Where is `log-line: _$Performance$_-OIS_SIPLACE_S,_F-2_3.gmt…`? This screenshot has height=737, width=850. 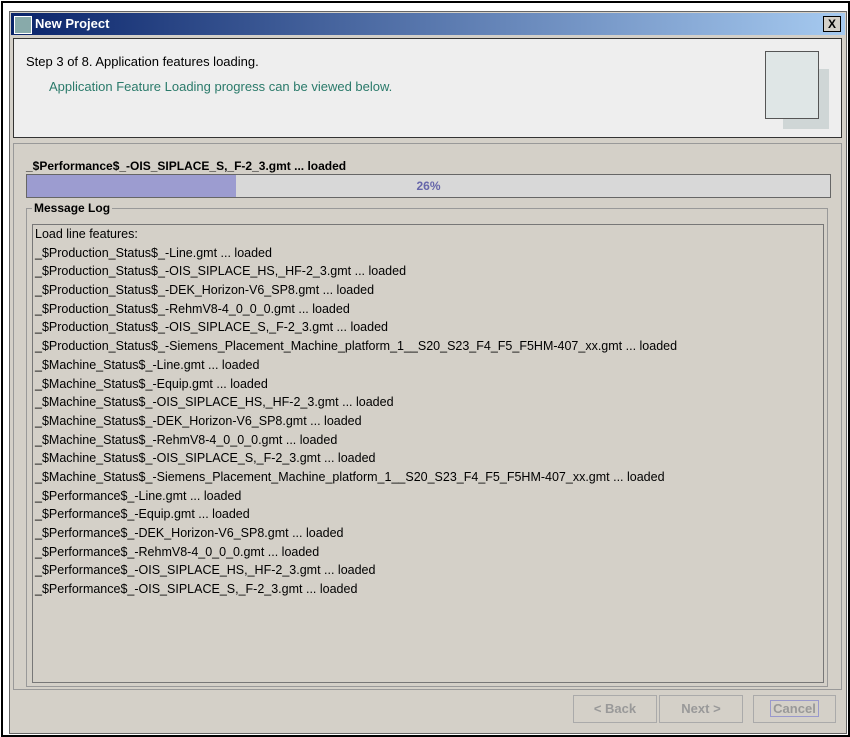 log-line: _$Performance$_-OIS_SIPLACE_S,_F-2_3.gmt… is located at coordinates (196, 589).